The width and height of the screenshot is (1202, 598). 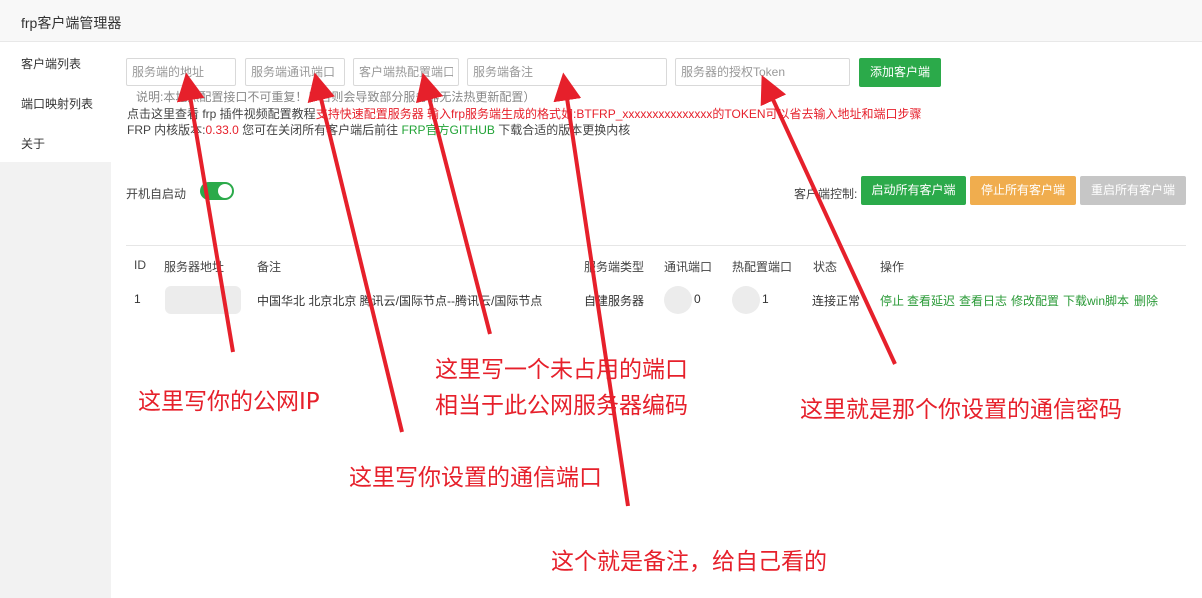 What do you see at coordinates (269, 267) in the screenshot?
I see `column-header-remark: 备注` at bounding box center [269, 267].